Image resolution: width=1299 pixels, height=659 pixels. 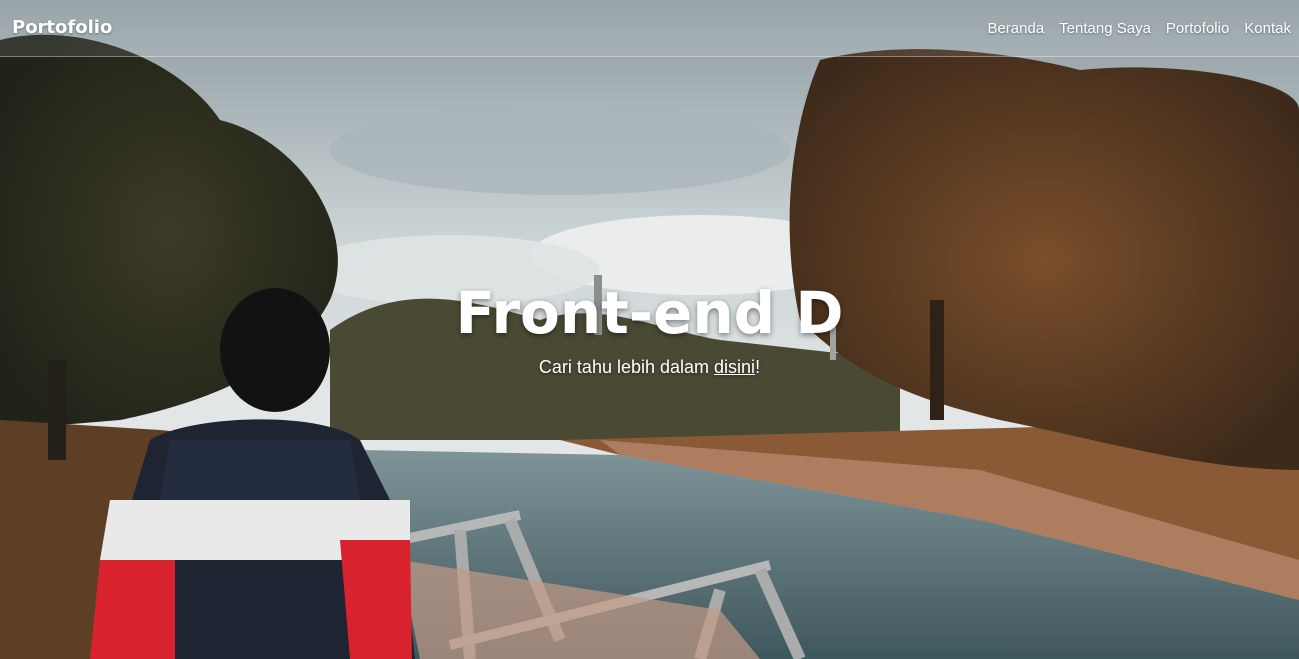 What do you see at coordinates (734, 367) in the screenshot?
I see `hero-subtitle-link: disini` at bounding box center [734, 367].